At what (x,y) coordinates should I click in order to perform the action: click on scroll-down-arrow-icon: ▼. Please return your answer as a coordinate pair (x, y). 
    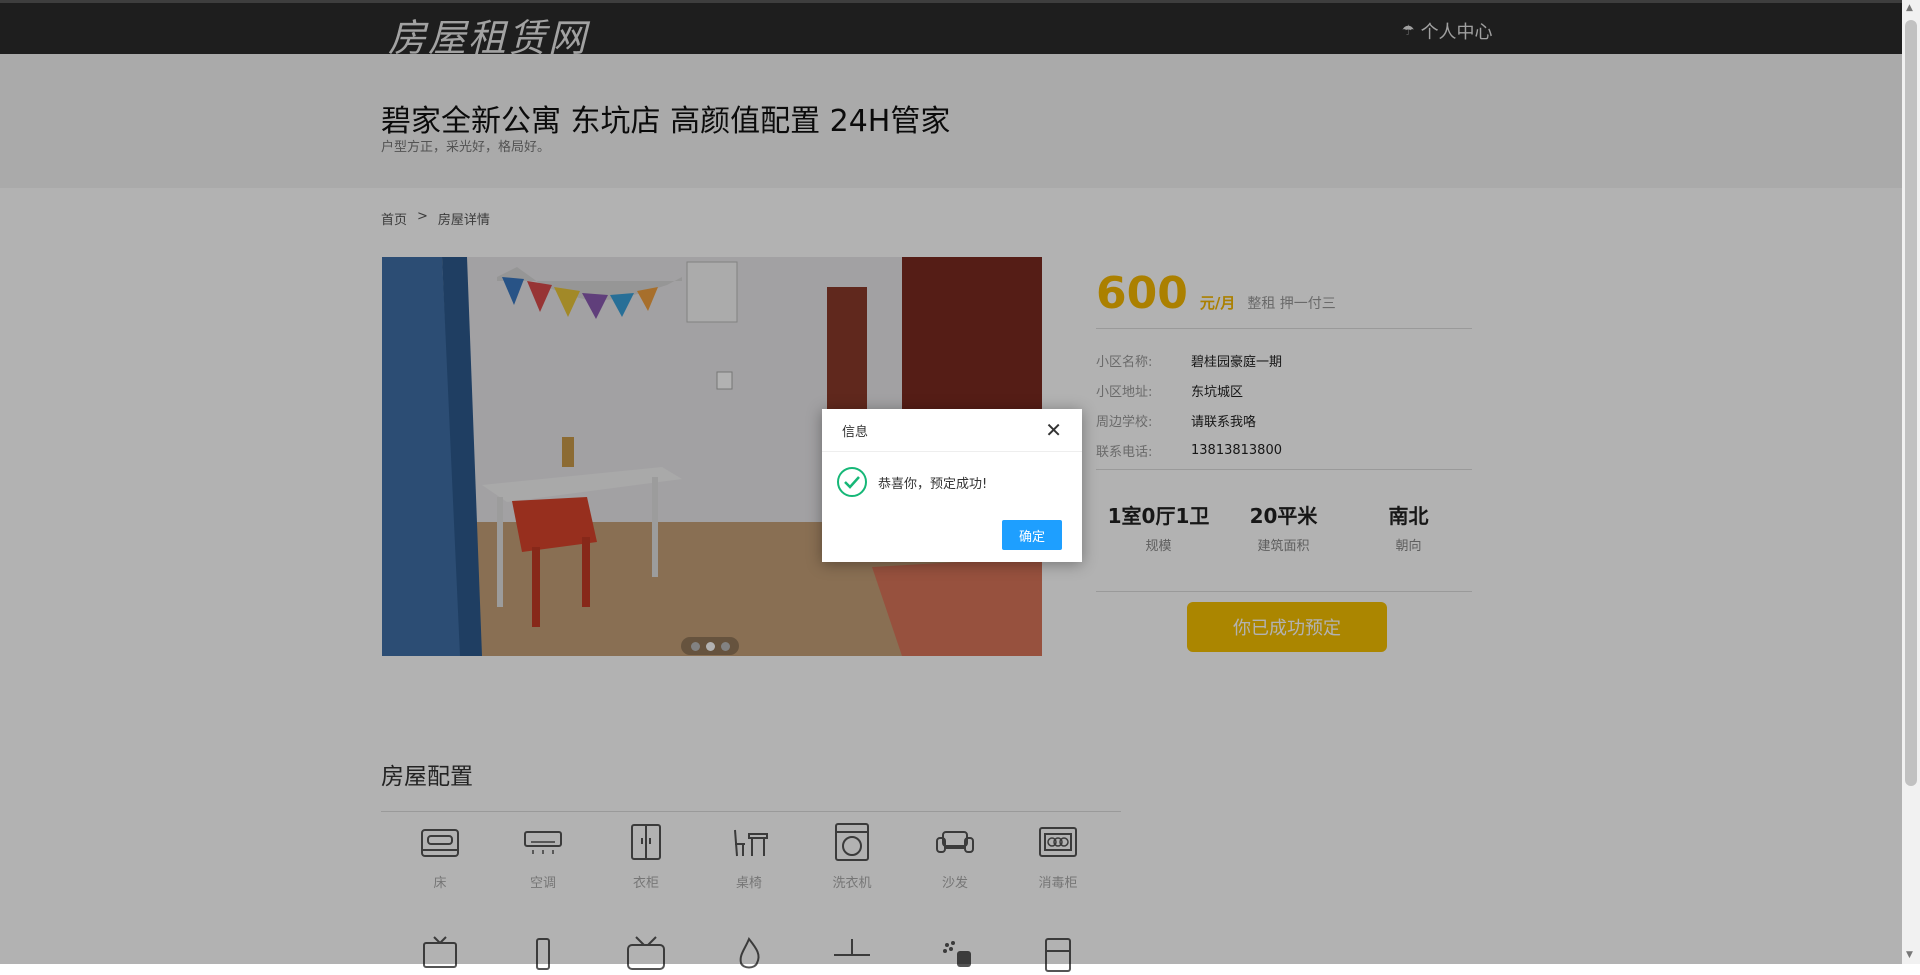
    Looking at the image, I should click on (1909, 955).